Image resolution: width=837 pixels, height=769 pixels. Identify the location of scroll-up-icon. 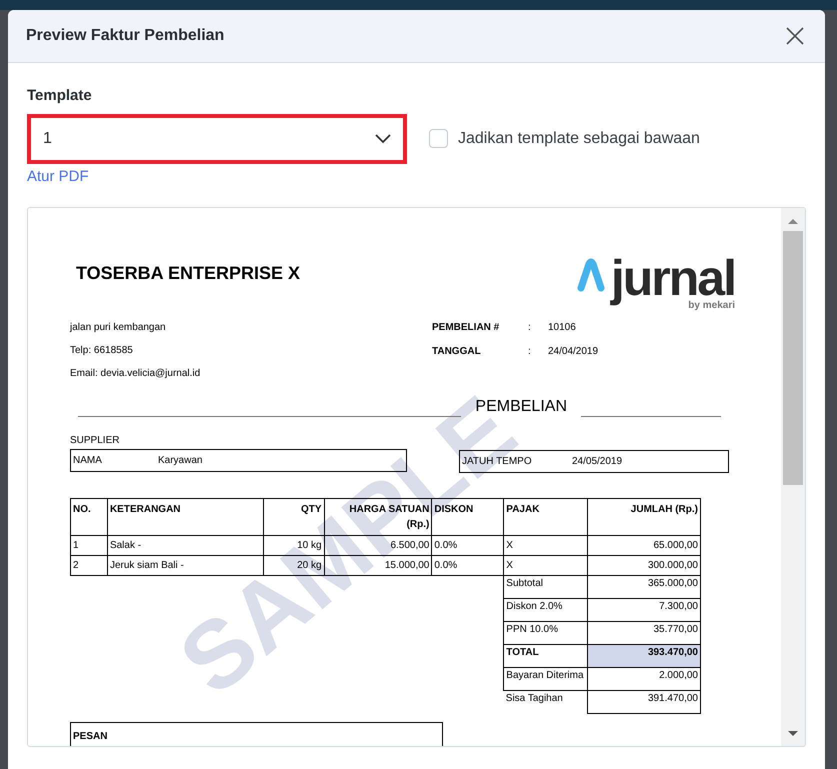
(793, 221).